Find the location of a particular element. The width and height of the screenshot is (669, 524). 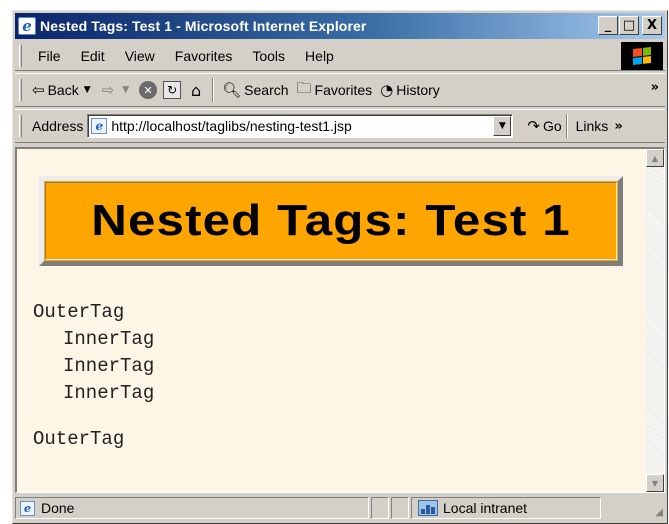

minimize-button: _ is located at coordinates (608, 25).